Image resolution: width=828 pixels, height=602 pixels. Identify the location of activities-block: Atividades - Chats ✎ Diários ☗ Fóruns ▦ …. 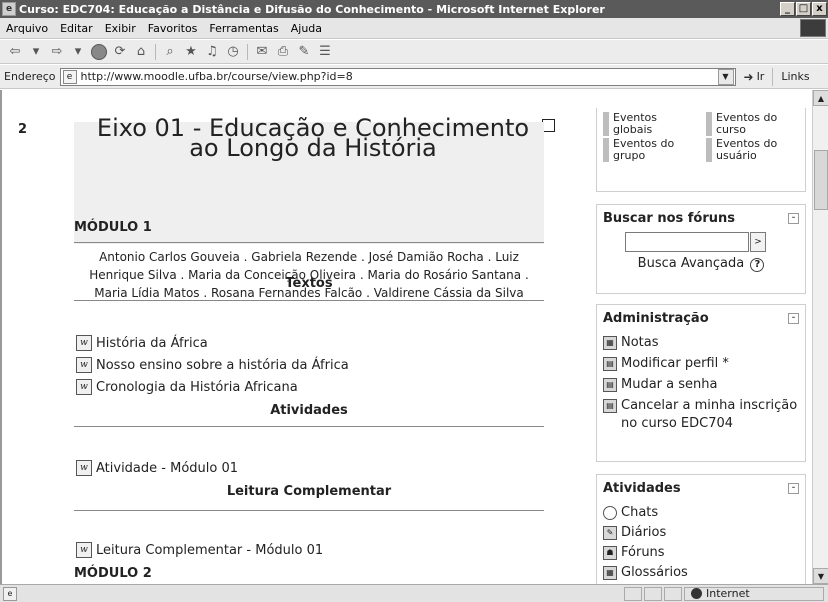
(701, 529).